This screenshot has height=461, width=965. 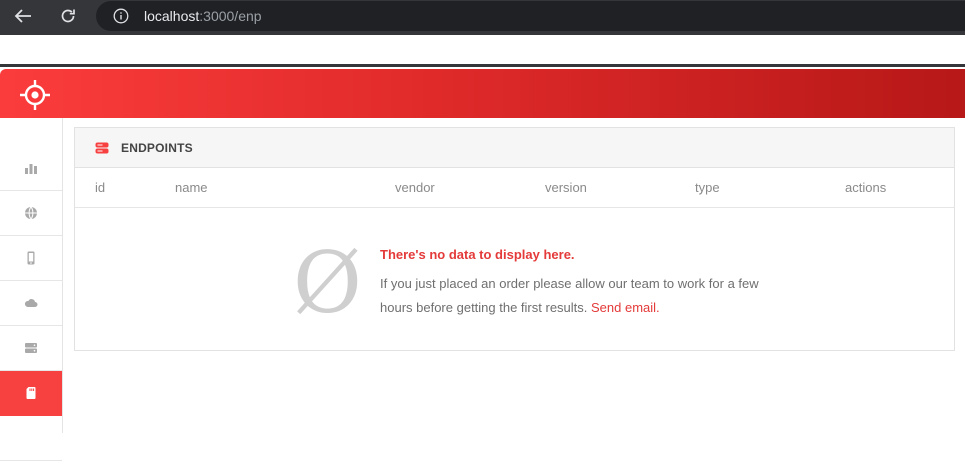 I want to click on sidebar-item-web, so click(x=31, y=213).